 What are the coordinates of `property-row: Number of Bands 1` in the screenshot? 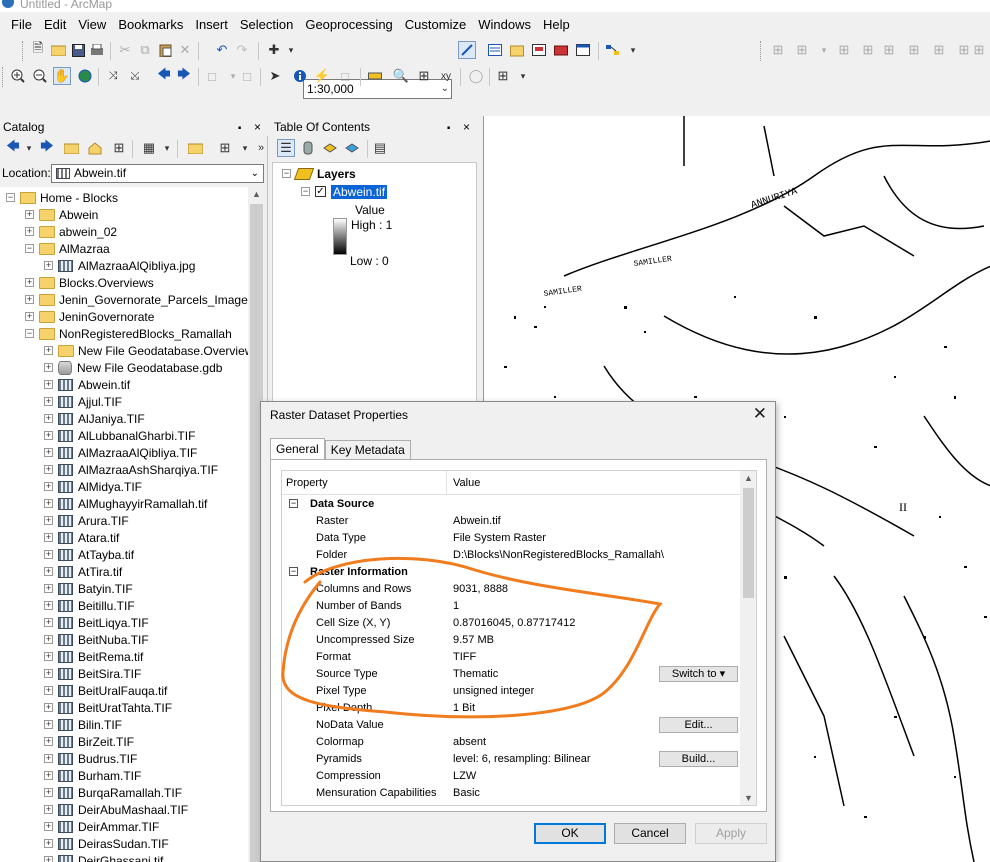 It's located at (511, 606).